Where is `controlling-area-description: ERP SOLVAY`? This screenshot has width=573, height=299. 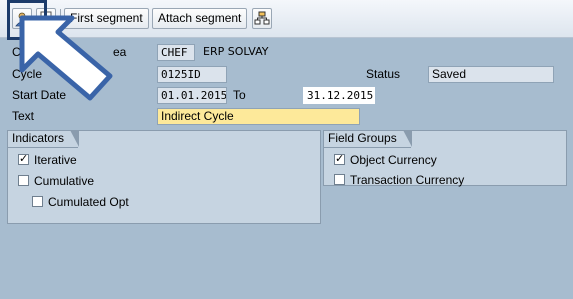 controlling-area-description: ERP SOLVAY is located at coordinates (236, 51).